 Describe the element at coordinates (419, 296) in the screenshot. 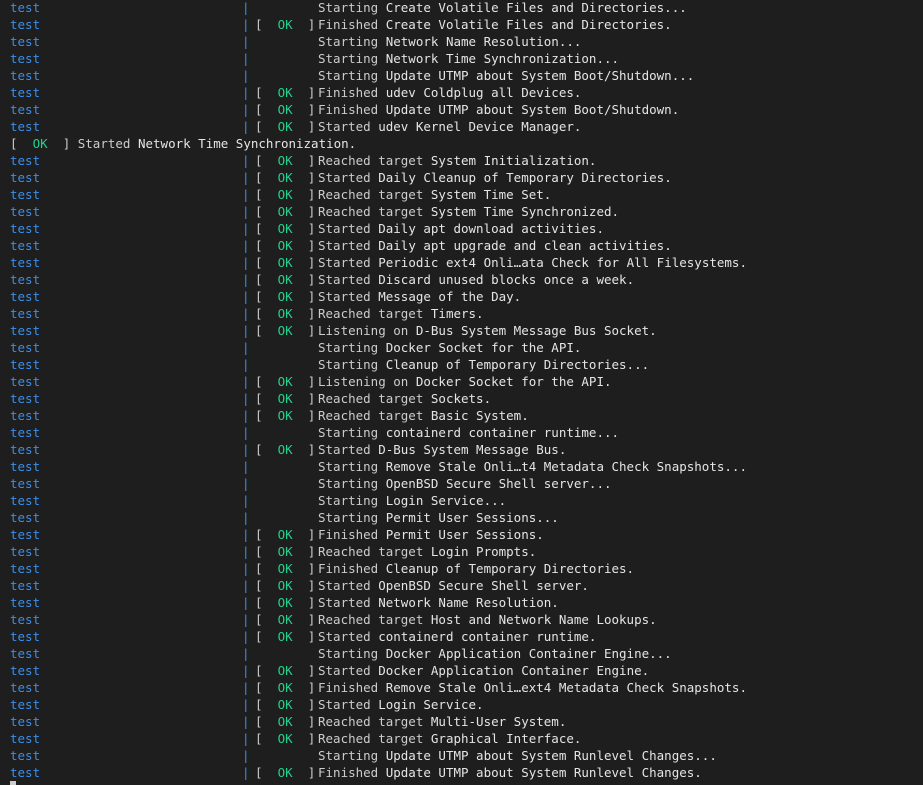

I see `log-message: Started Message of the Day.` at that location.